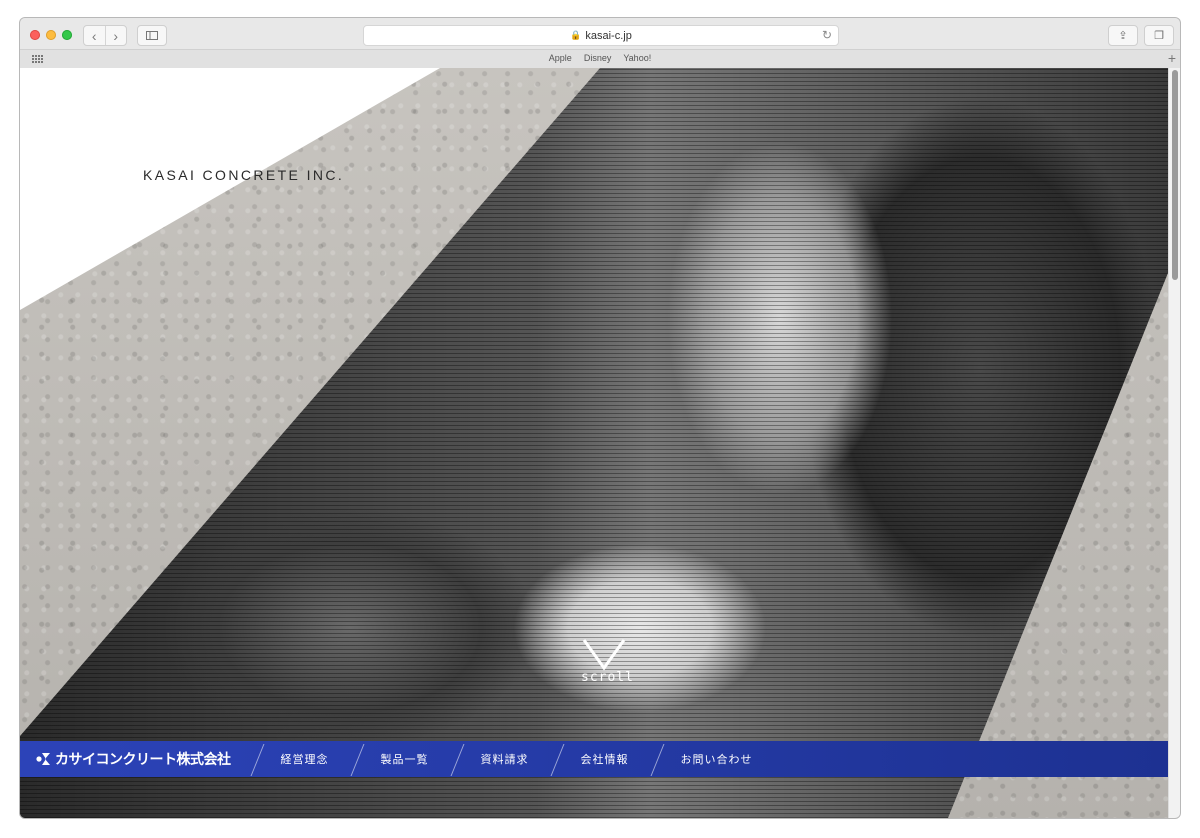 The width and height of the screenshot is (1200, 838). What do you see at coordinates (608, 35) in the screenshot?
I see `url-text: kasai-c.jp` at bounding box center [608, 35].